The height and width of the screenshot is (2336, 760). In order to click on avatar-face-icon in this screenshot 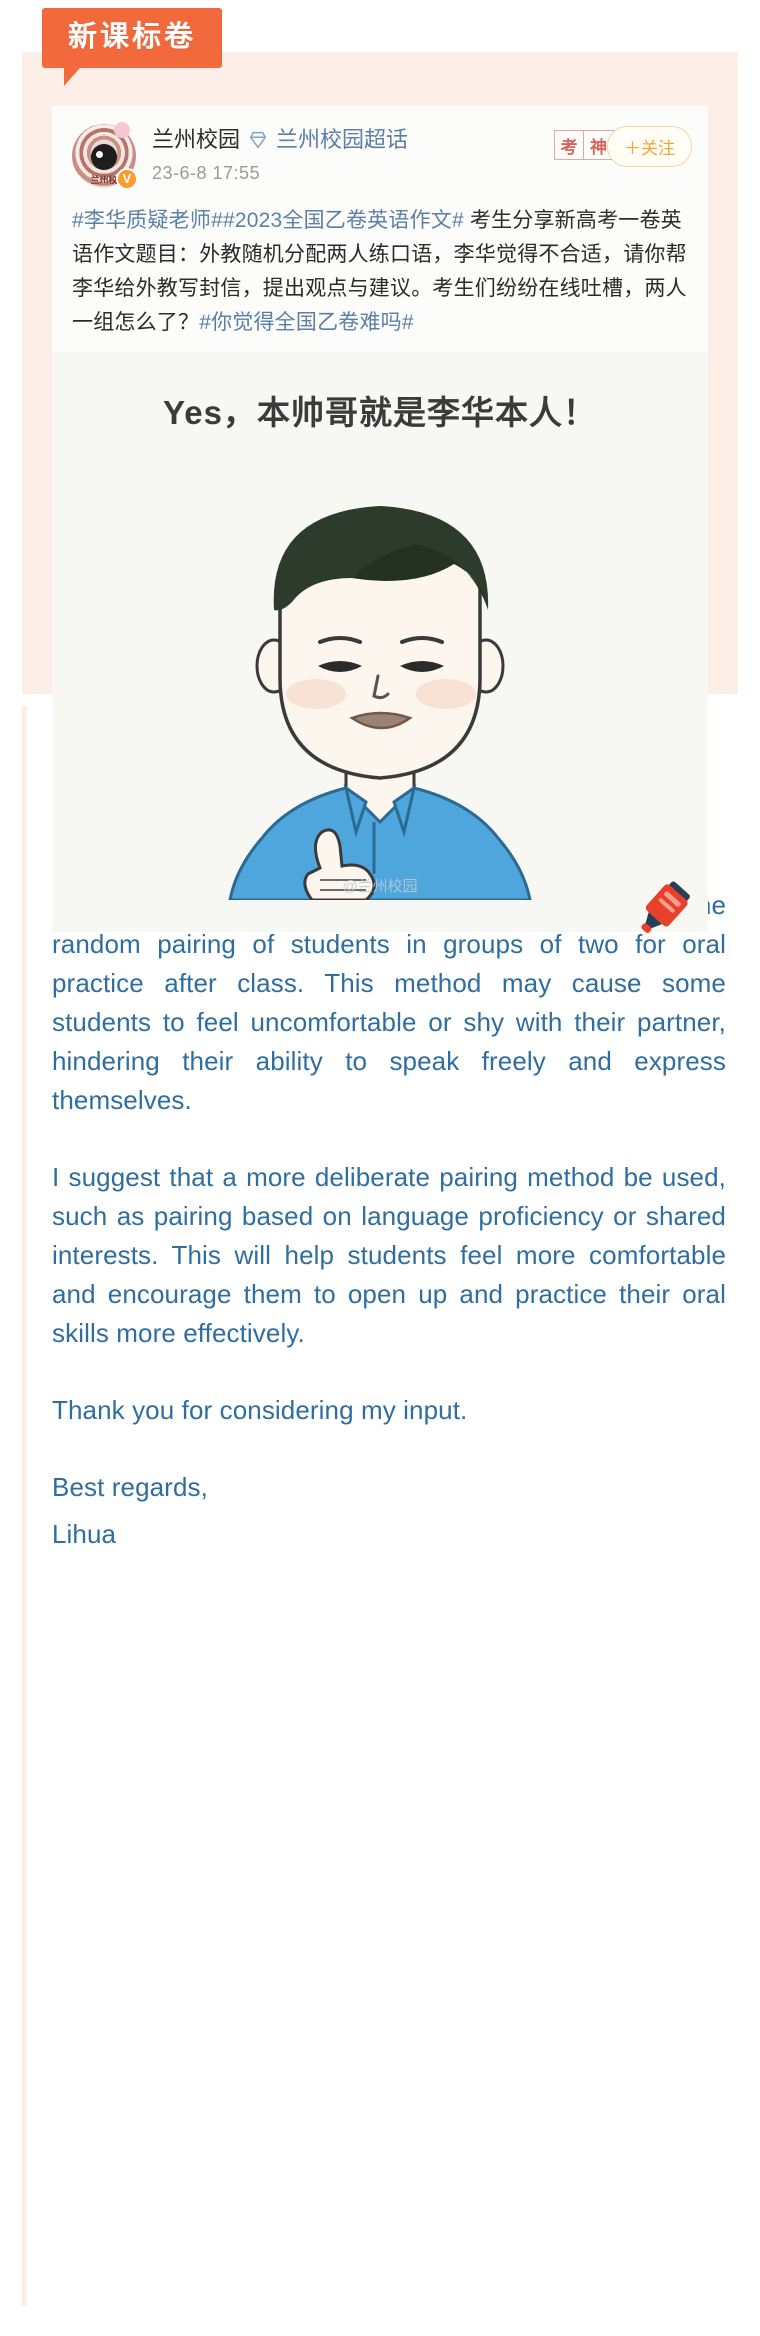, I will do `click(104, 157)`.